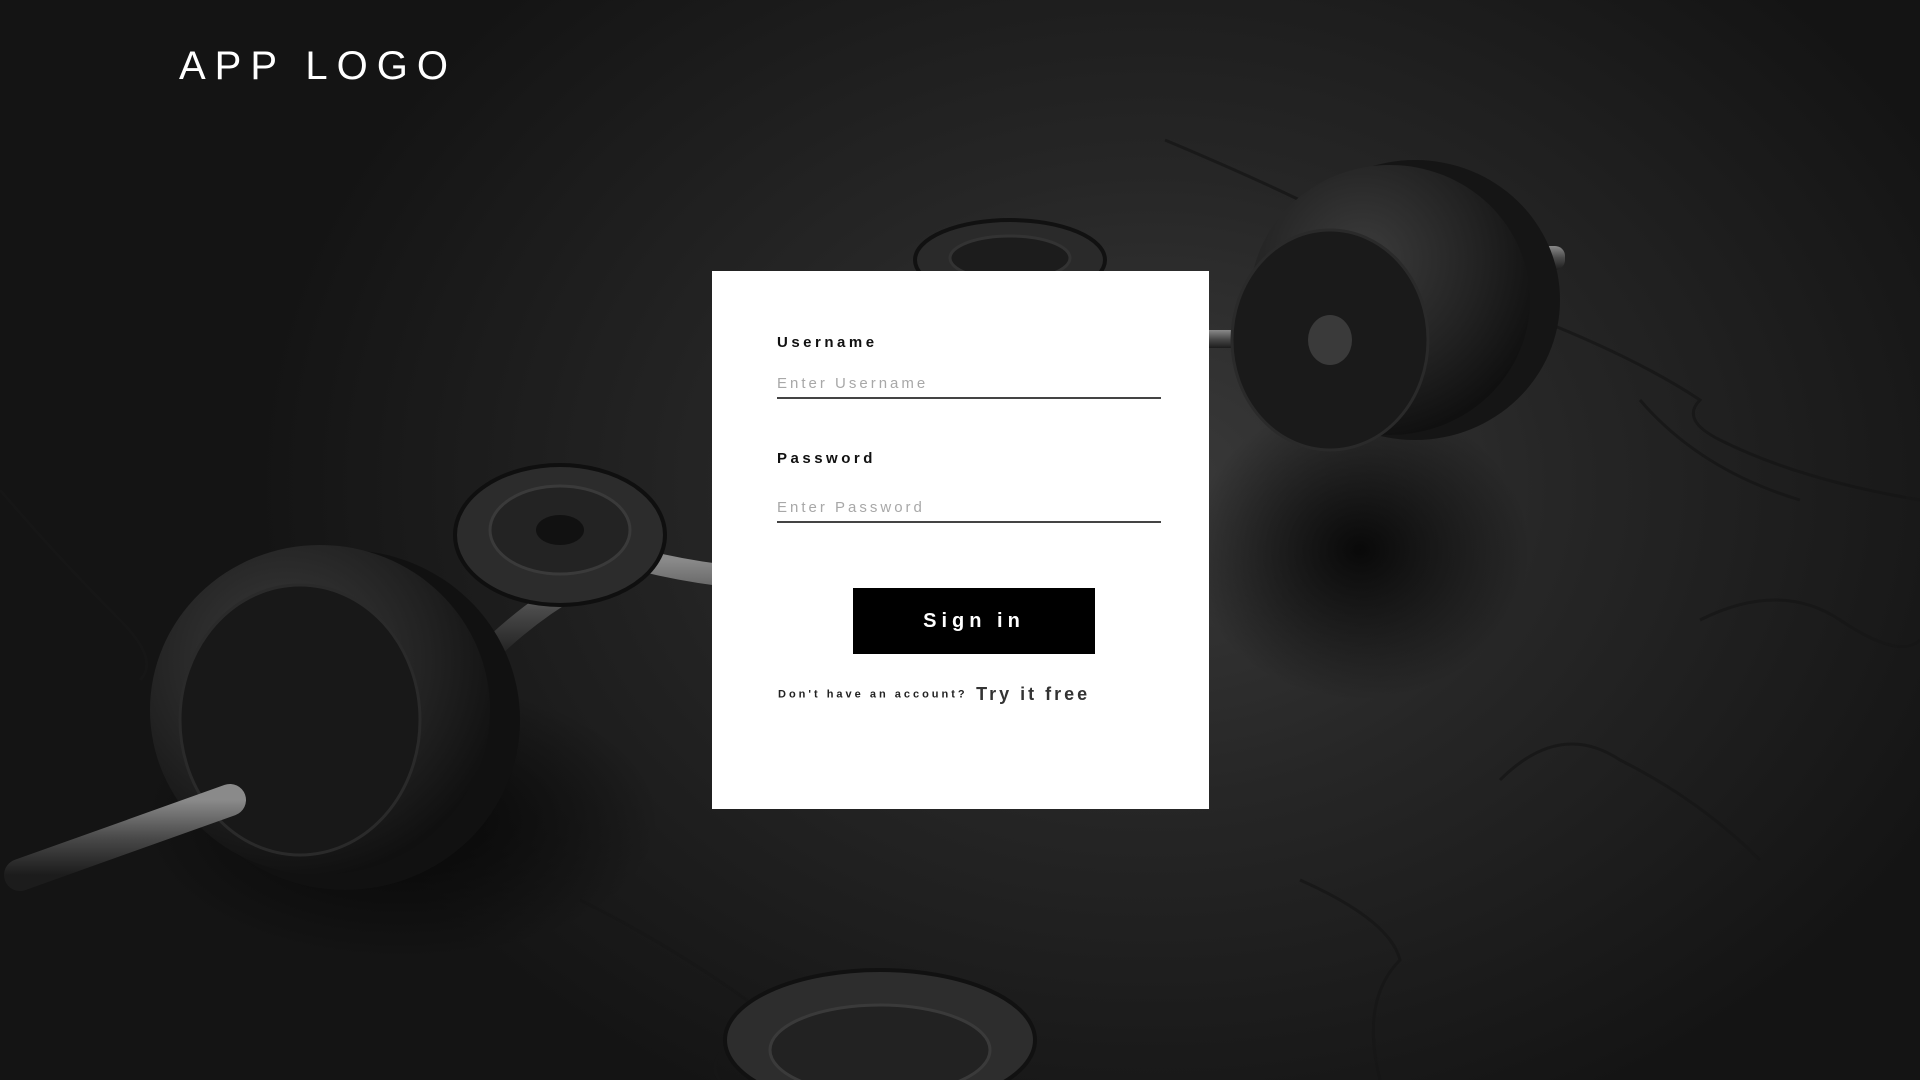  What do you see at coordinates (969, 508) in the screenshot?
I see `password-input` at bounding box center [969, 508].